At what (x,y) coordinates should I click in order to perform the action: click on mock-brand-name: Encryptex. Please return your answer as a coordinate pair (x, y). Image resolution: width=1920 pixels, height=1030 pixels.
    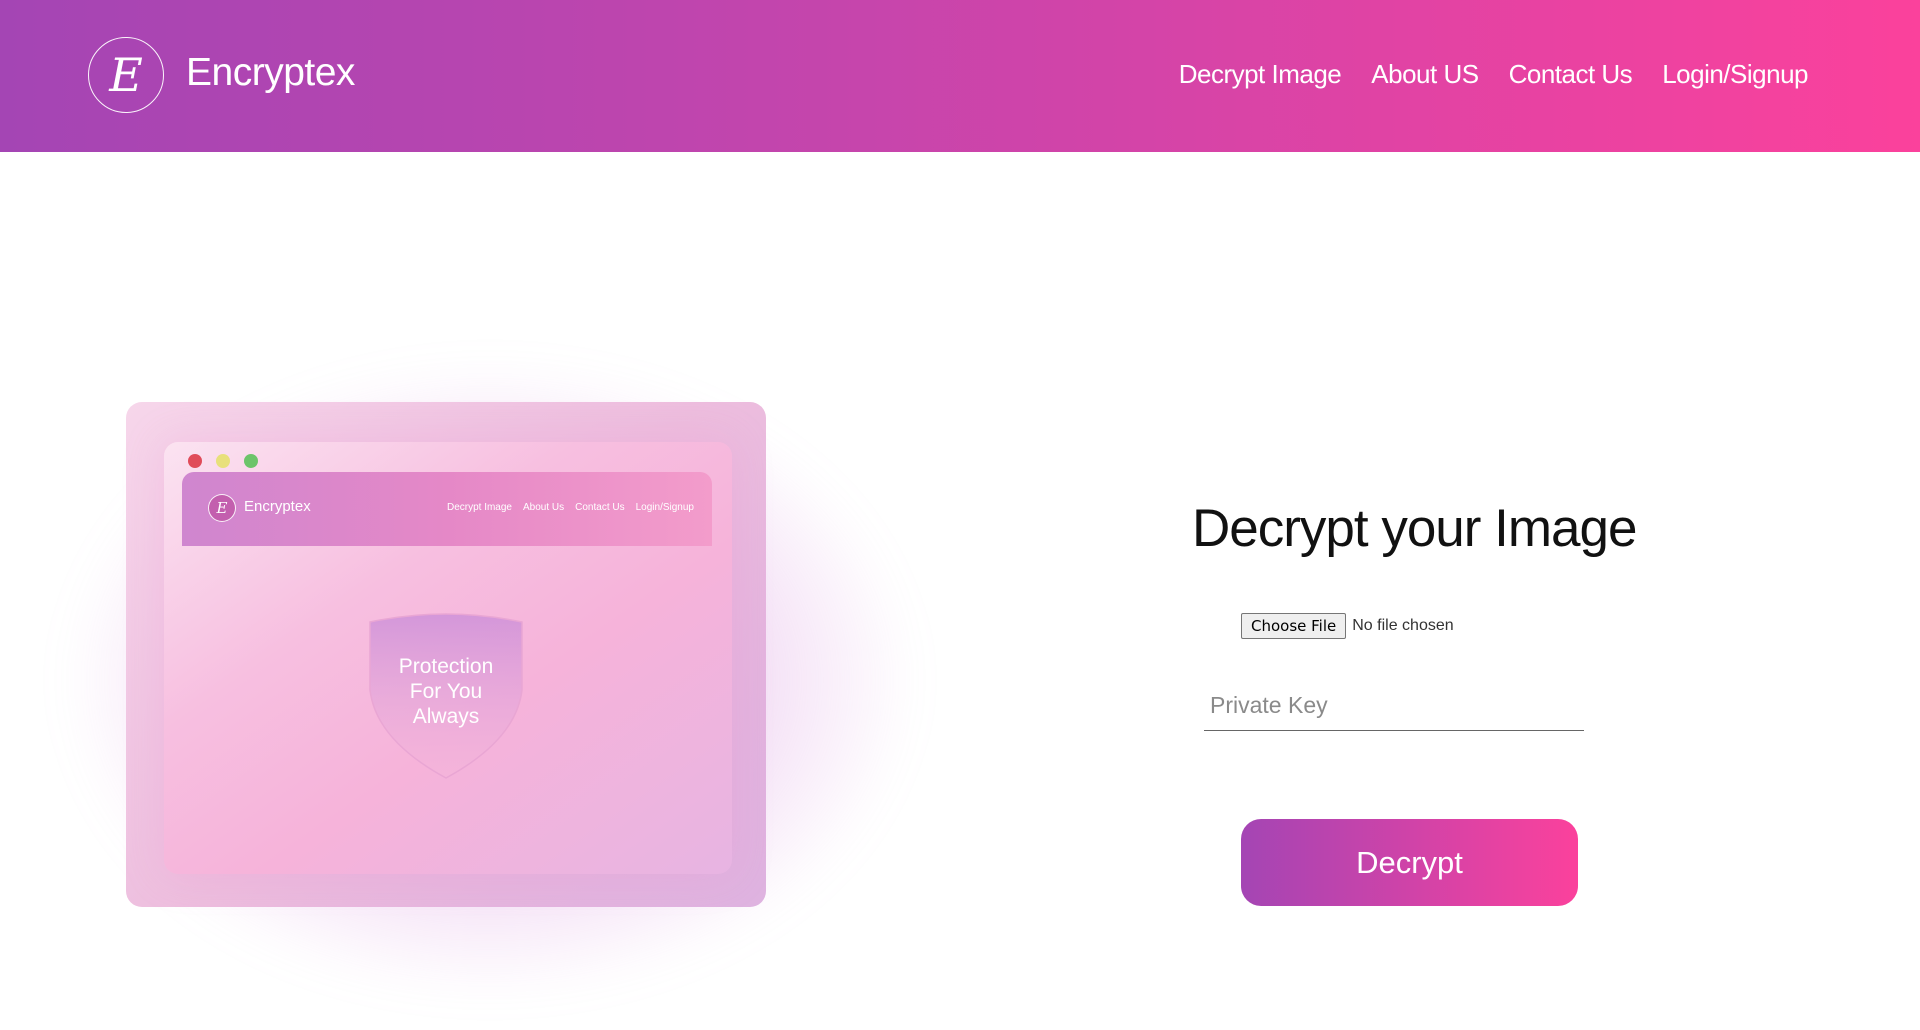
    Looking at the image, I should click on (277, 506).